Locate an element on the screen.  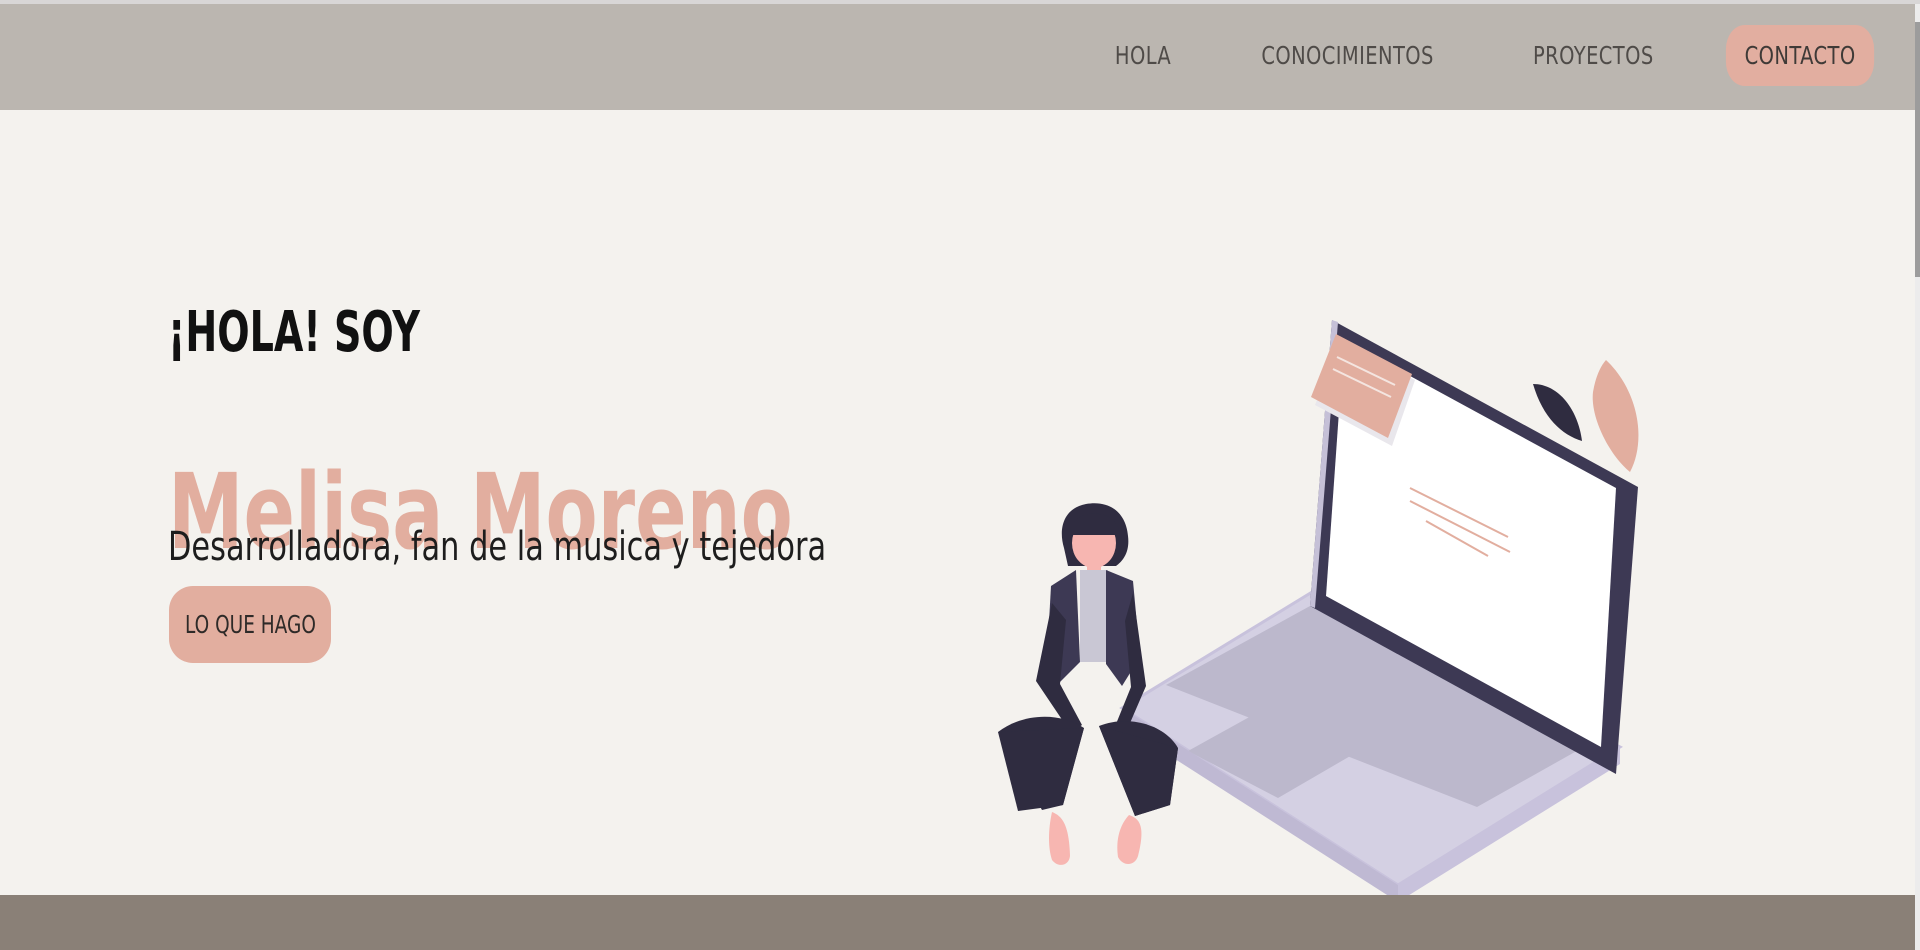
nav-links: HOLA CONOCIMIENTOS PROYECTOS CONTACTO is located at coordinates (1489, 55).